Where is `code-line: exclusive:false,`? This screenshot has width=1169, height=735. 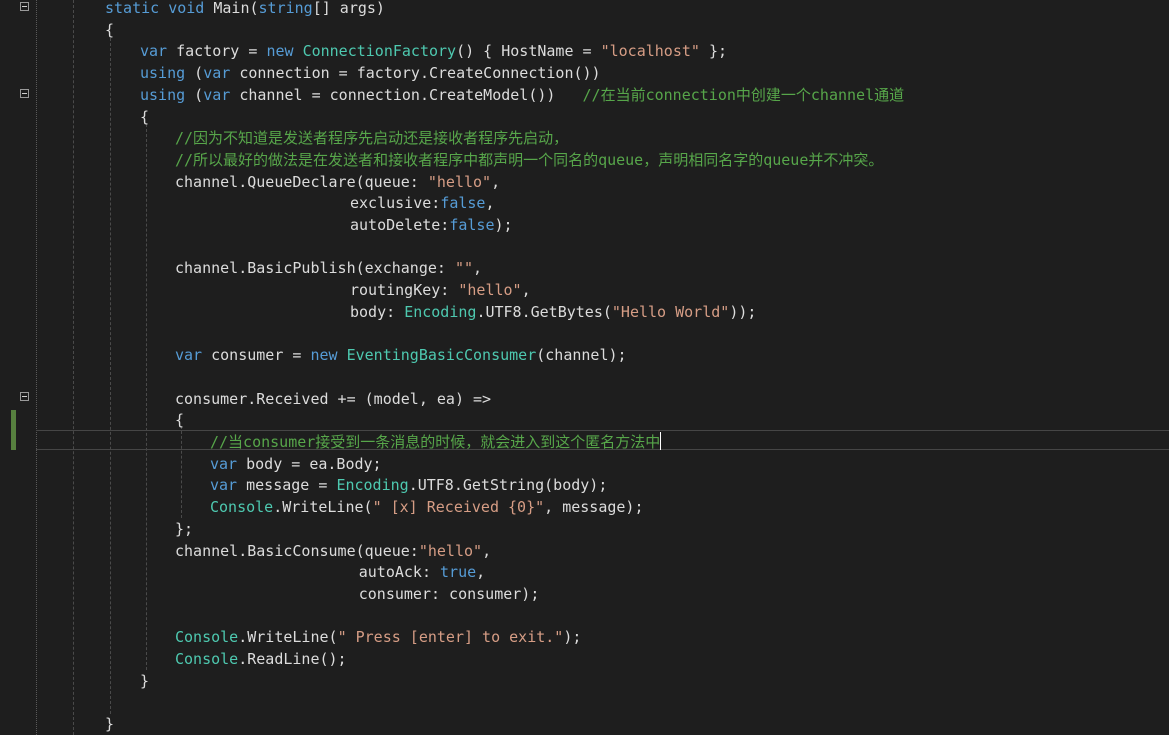
code-line: exclusive:false, is located at coordinates (422, 204).